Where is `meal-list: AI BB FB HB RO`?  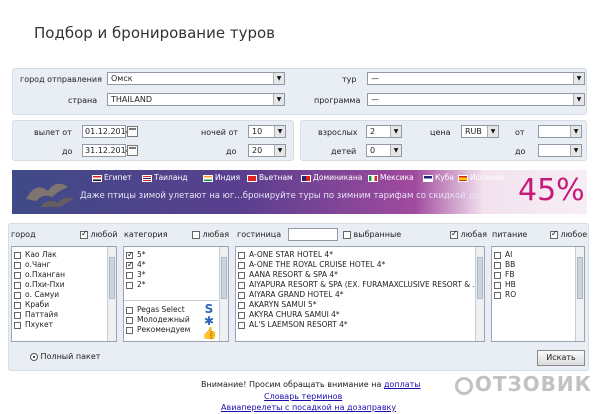
meal-list: AI BB FB HB RO is located at coordinates (538, 294).